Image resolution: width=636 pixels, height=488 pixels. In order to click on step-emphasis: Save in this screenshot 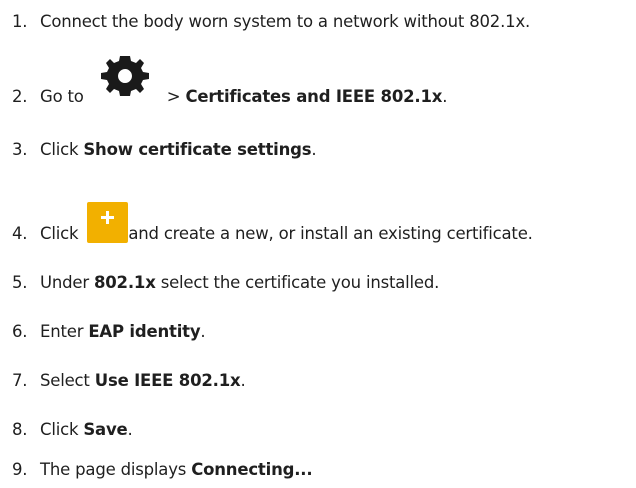, I will do `click(105, 429)`.